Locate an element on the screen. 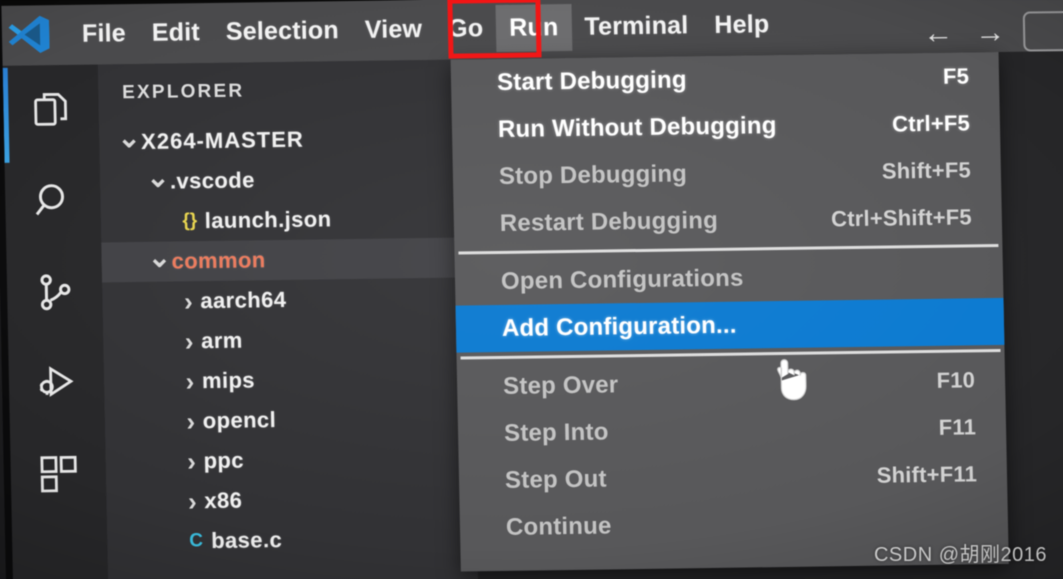  explorer-title: EXPLORER is located at coordinates (183, 92).